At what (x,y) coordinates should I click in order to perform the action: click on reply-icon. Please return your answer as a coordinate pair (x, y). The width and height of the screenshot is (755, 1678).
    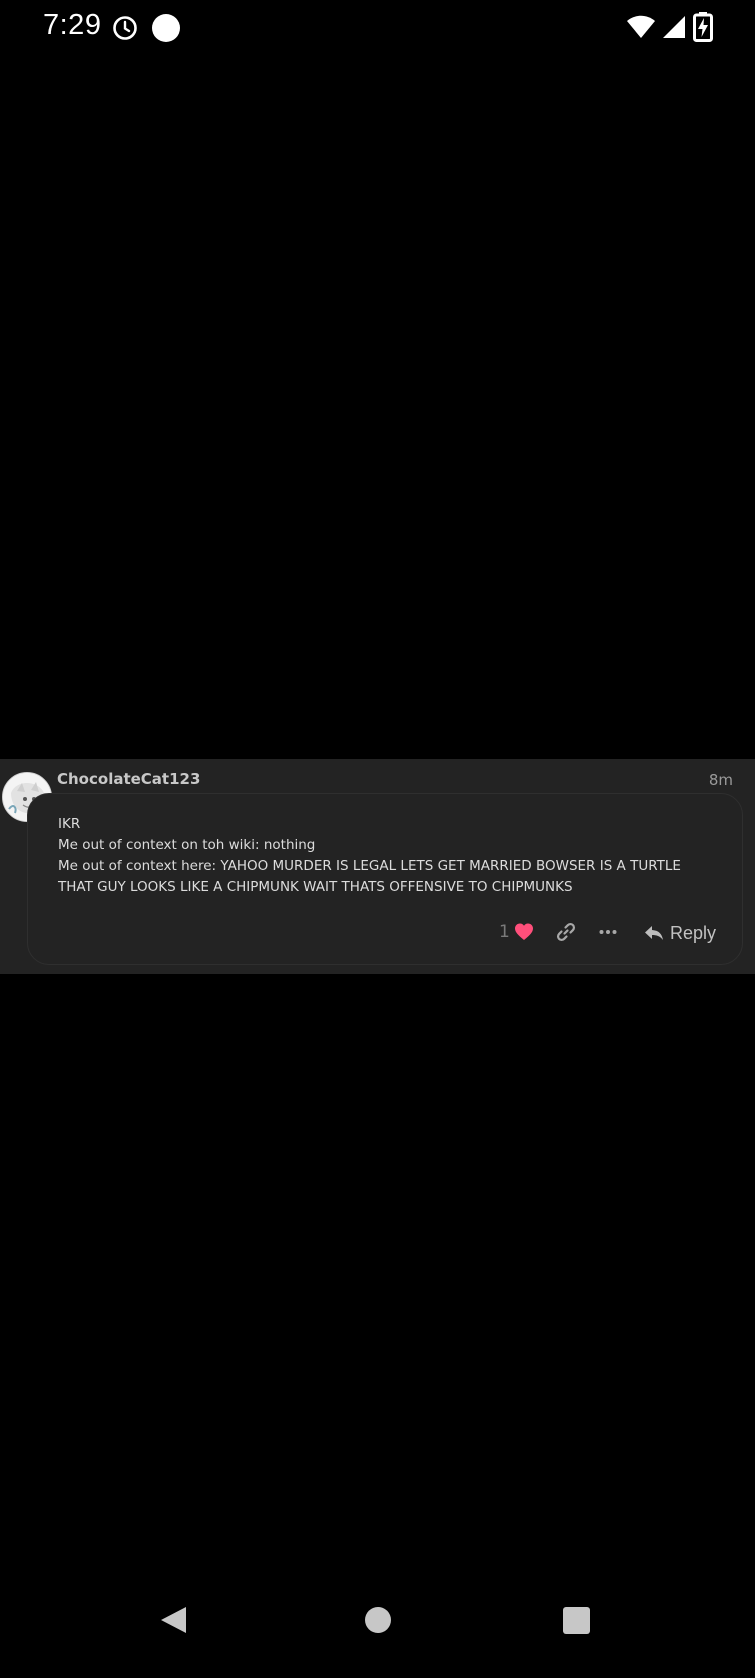
    Looking at the image, I should click on (654, 933).